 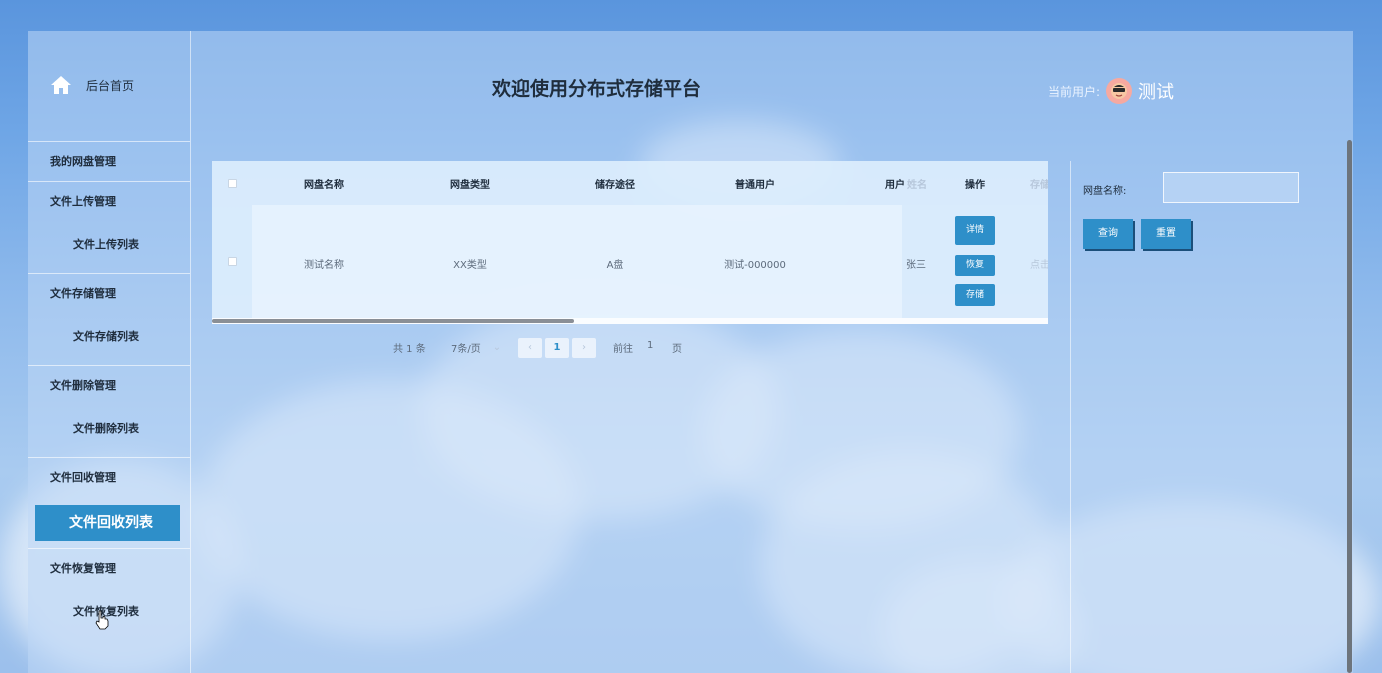 I want to click on page-number-button: 1, so click(x=557, y=348).